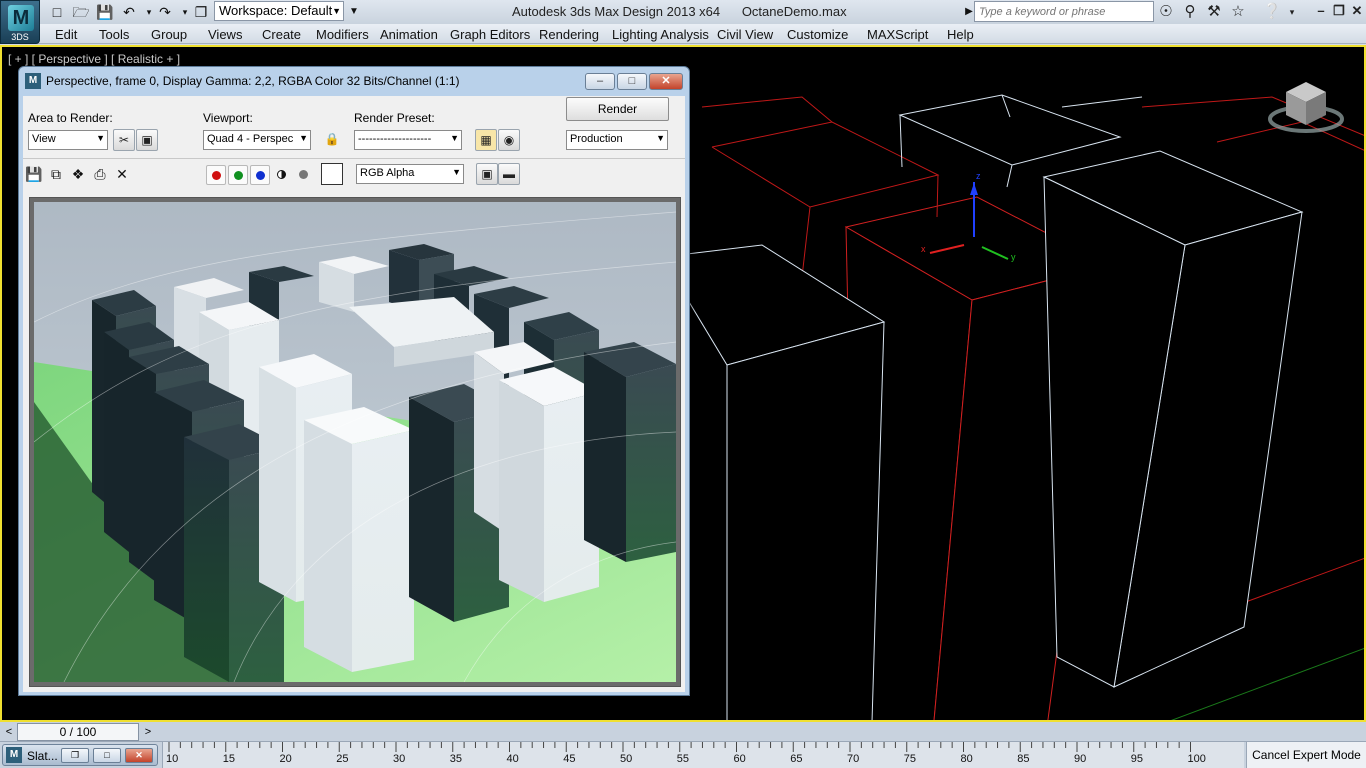 The height and width of the screenshot is (768, 1366). I want to click on communication-center-icon: ⚒, so click(1214, 12).